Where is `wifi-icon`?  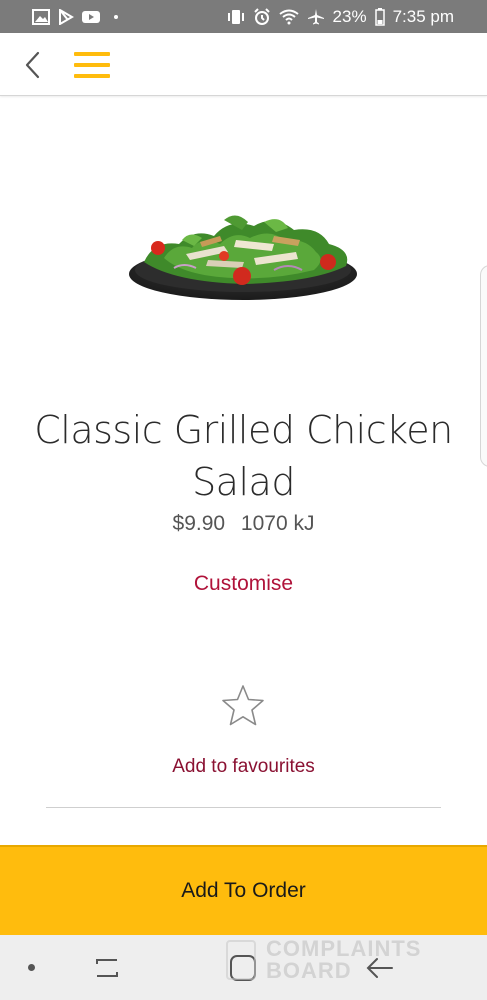
wifi-icon is located at coordinates (288, 16).